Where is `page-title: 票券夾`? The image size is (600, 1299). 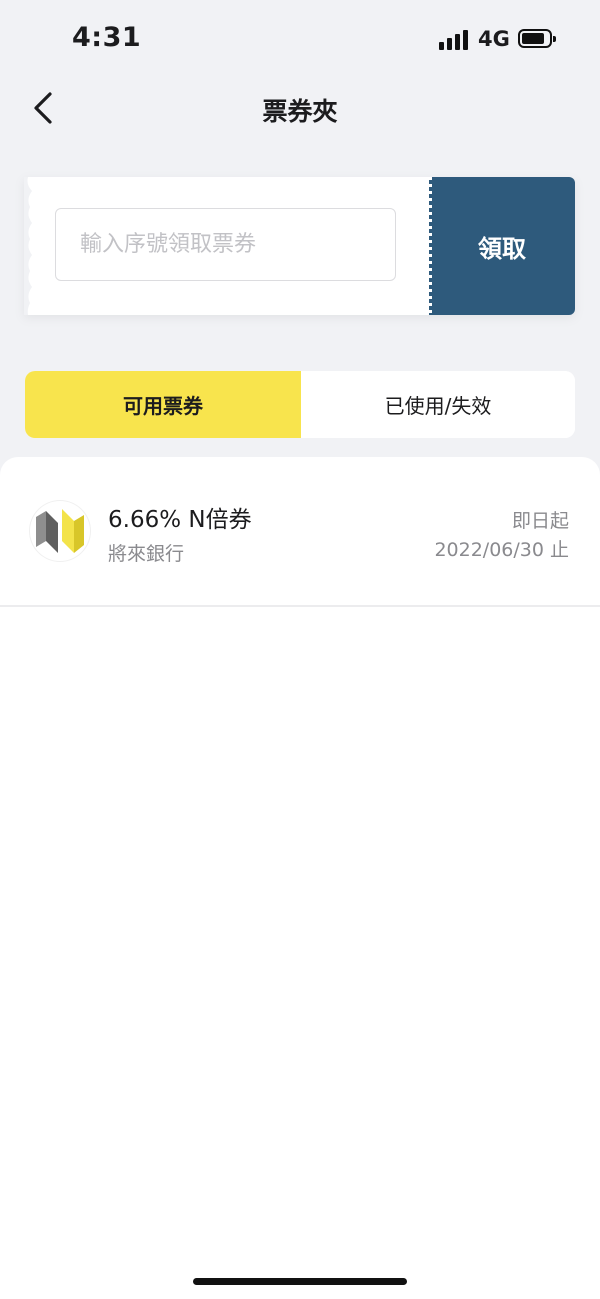 page-title: 票券夾 is located at coordinates (300, 111).